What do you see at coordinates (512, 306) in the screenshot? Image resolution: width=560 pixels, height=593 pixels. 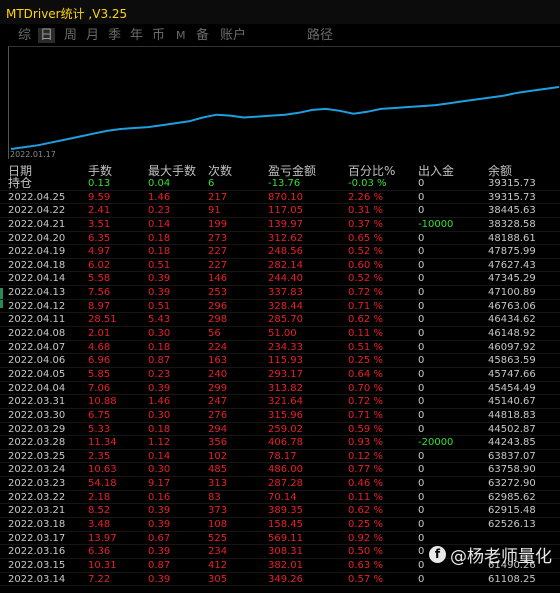 I see `cell-balance: 46763.06` at bounding box center [512, 306].